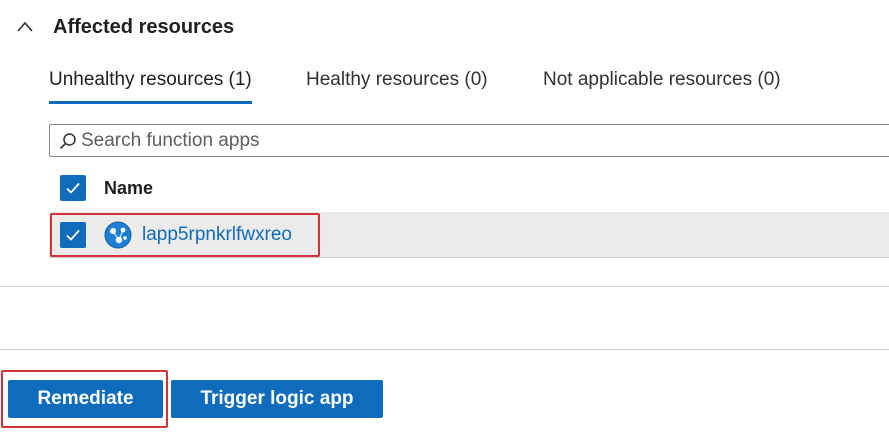 The image size is (889, 432). I want to click on search-input, so click(430, 140).